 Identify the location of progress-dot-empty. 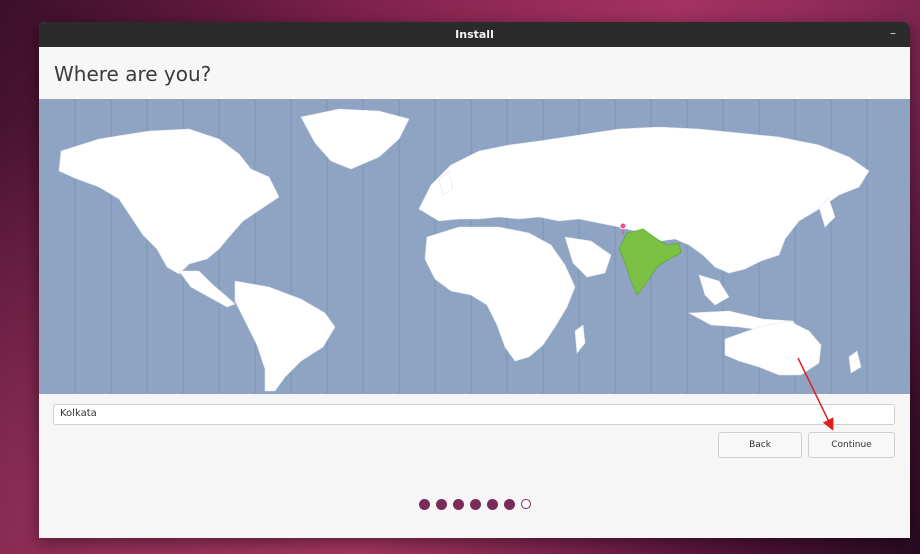
(525, 504).